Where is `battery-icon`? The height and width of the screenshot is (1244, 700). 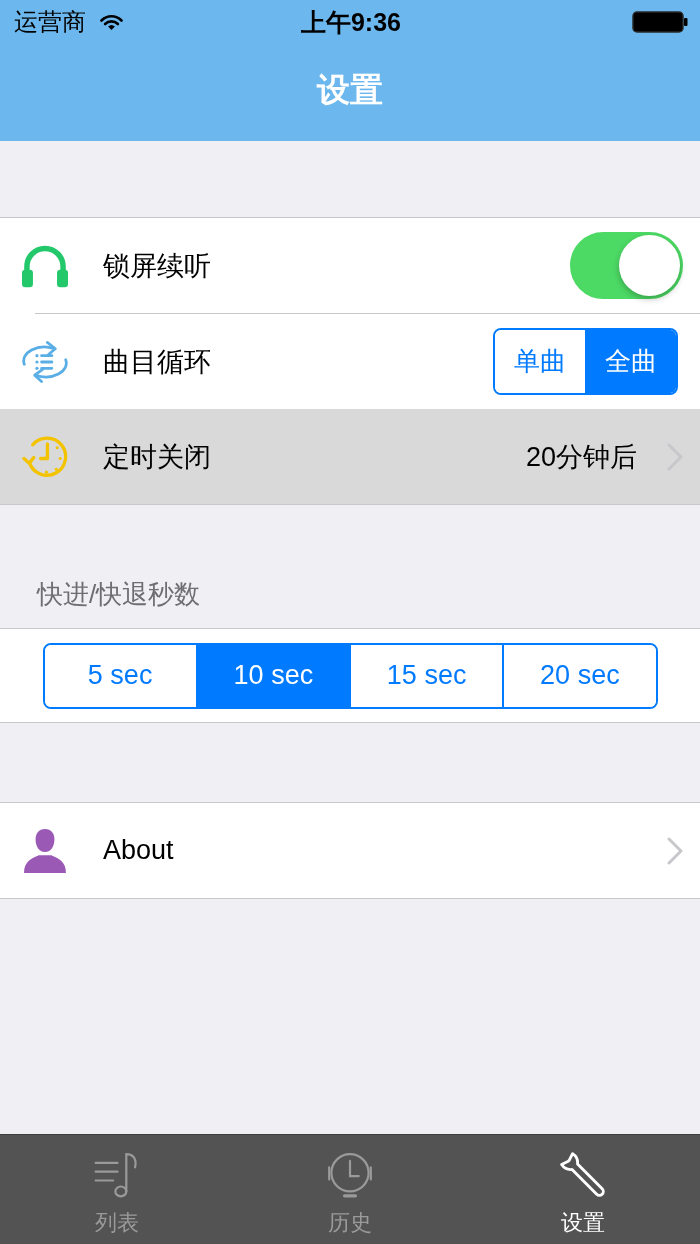
battery-icon is located at coordinates (660, 22).